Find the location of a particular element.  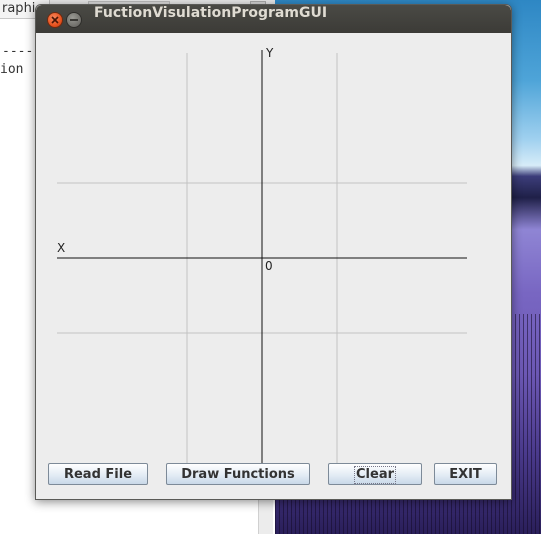

clear-button-label: Clear is located at coordinates (375, 475).